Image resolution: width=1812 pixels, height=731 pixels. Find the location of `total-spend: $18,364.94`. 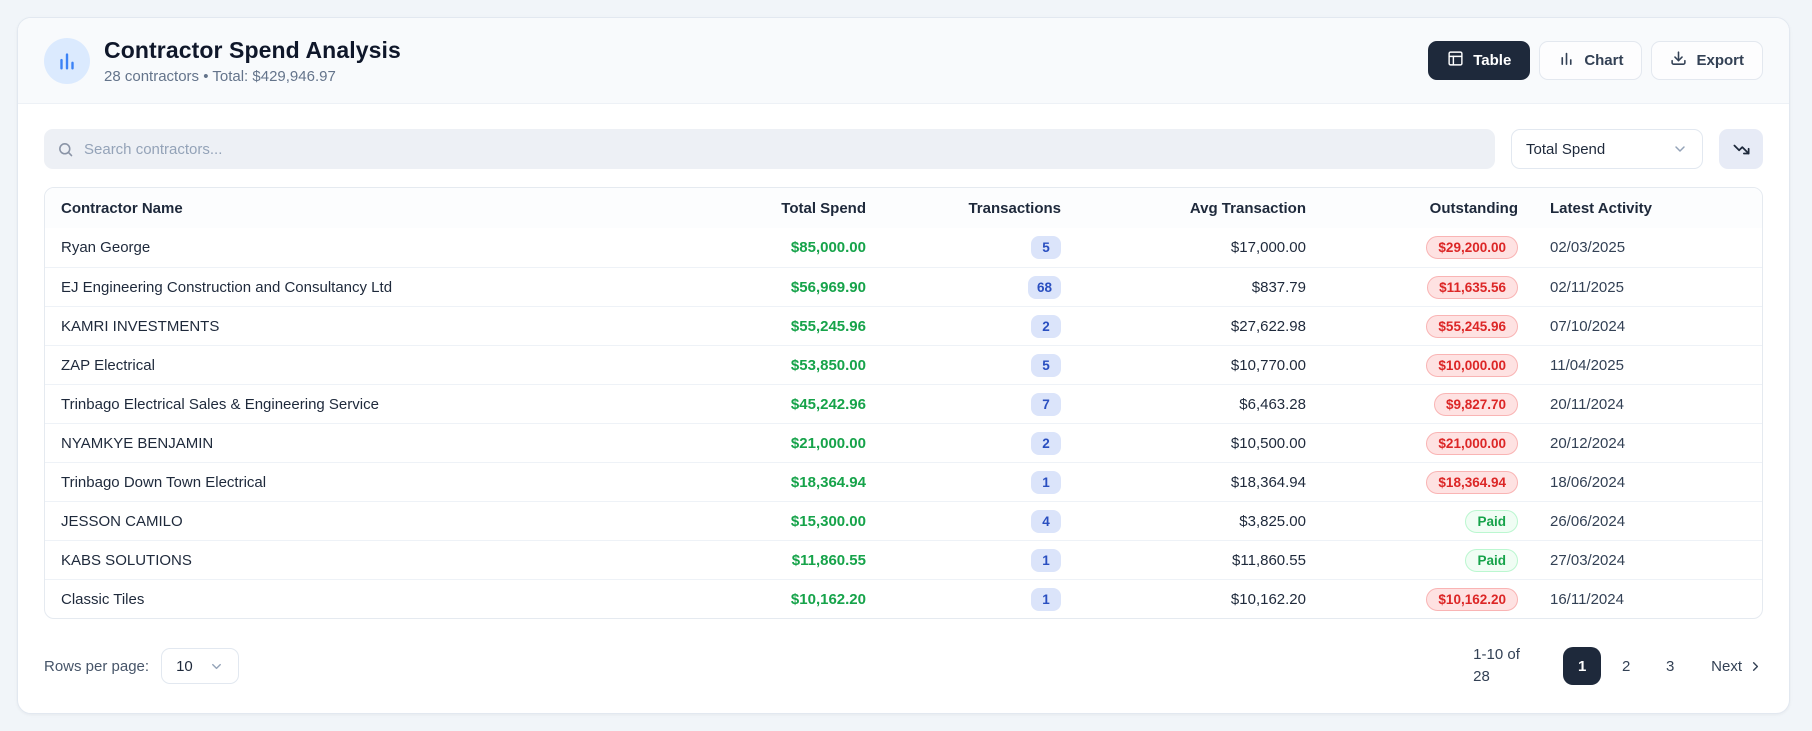

total-spend: $18,364.94 is located at coordinates (828, 482).